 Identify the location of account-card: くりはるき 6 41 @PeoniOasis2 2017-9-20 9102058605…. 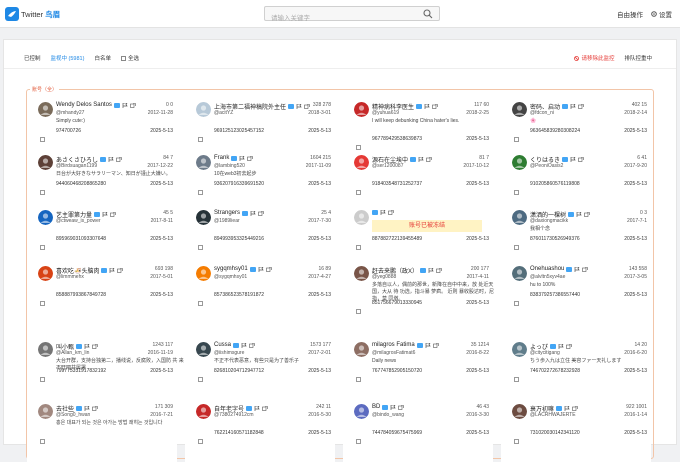
(576, 183).